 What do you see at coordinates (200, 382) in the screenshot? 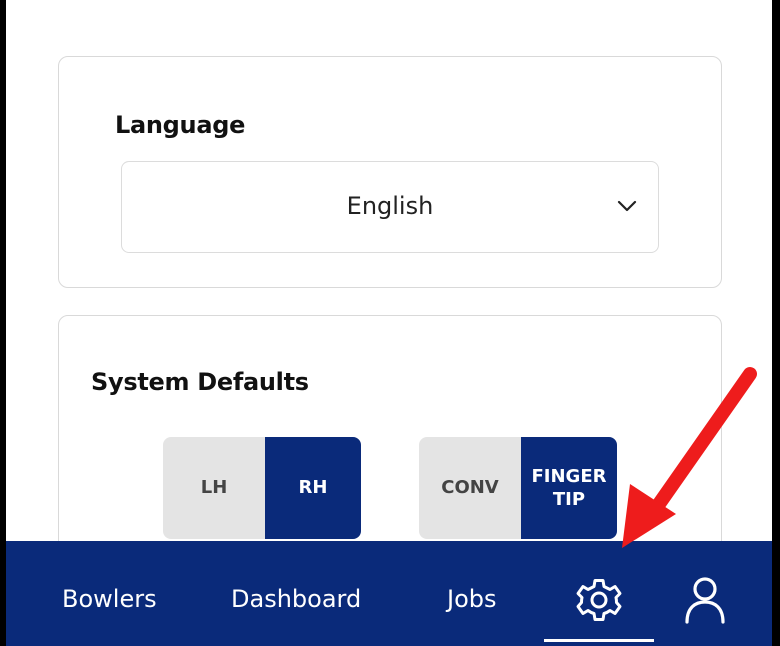
I see `system-defaults-title: System Defaults` at bounding box center [200, 382].